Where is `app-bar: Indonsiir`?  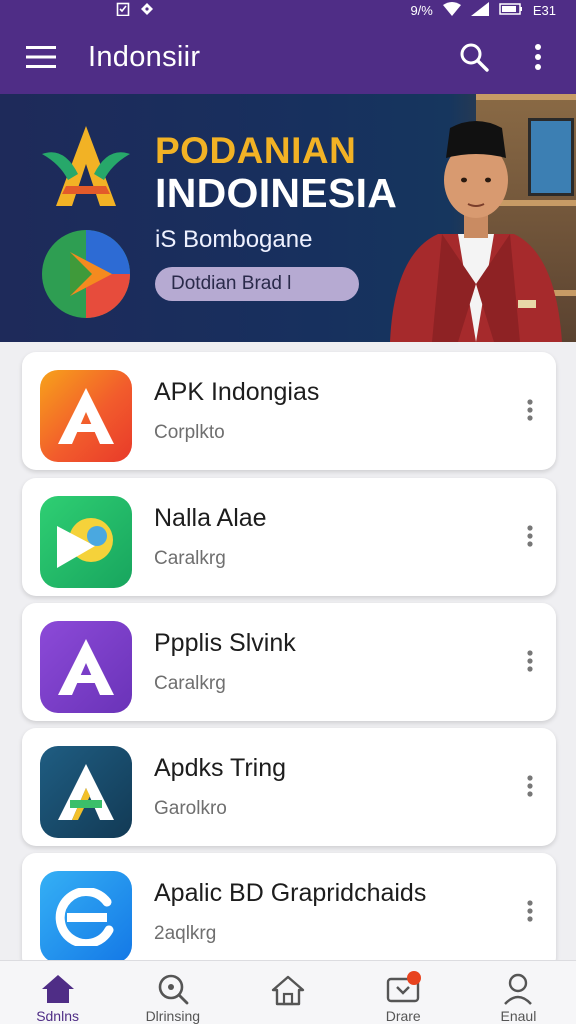 app-bar: Indonsiir is located at coordinates (288, 57).